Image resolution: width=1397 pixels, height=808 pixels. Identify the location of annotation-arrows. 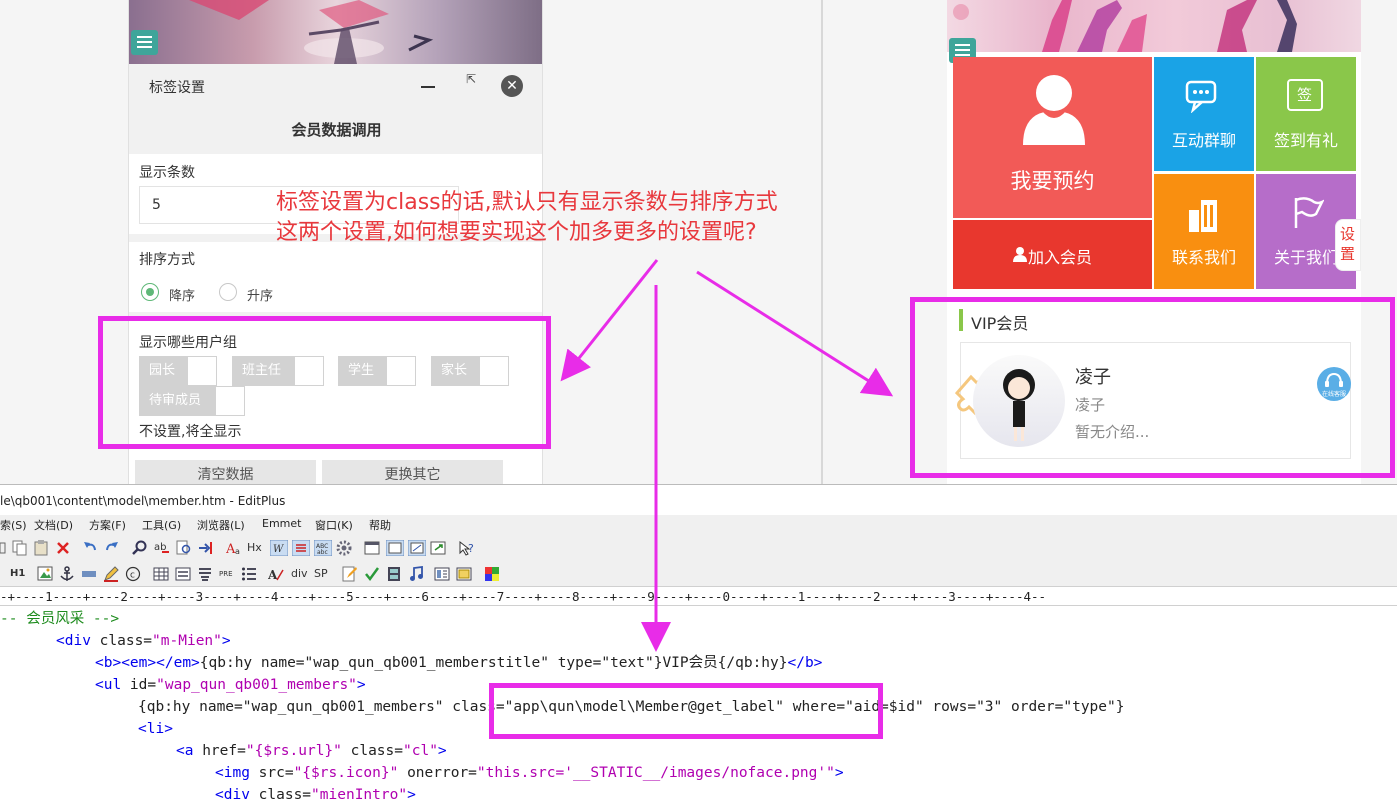
(727, 455).